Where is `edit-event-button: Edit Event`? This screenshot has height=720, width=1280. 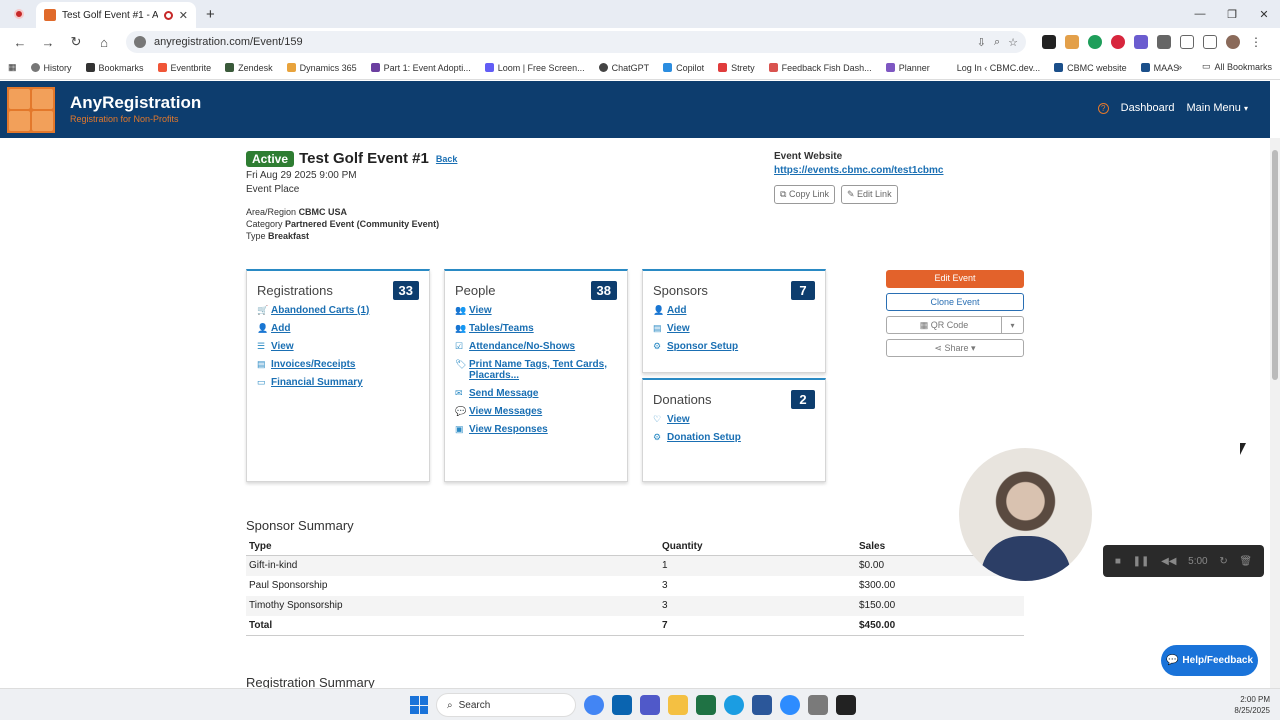 edit-event-button: Edit Event is located at coordinates (955, 279).